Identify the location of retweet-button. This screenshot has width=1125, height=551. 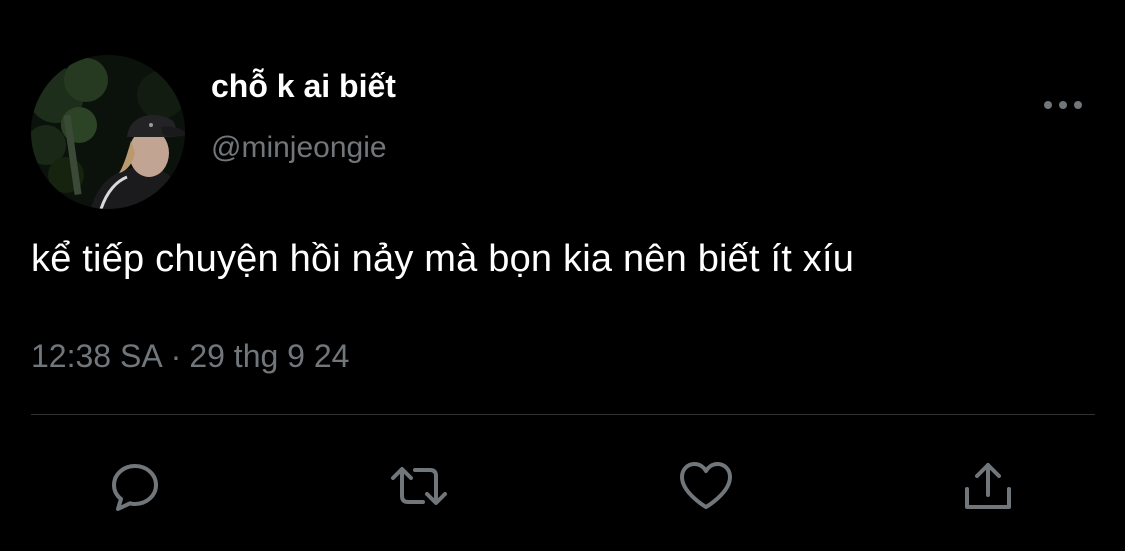
(419, 486).